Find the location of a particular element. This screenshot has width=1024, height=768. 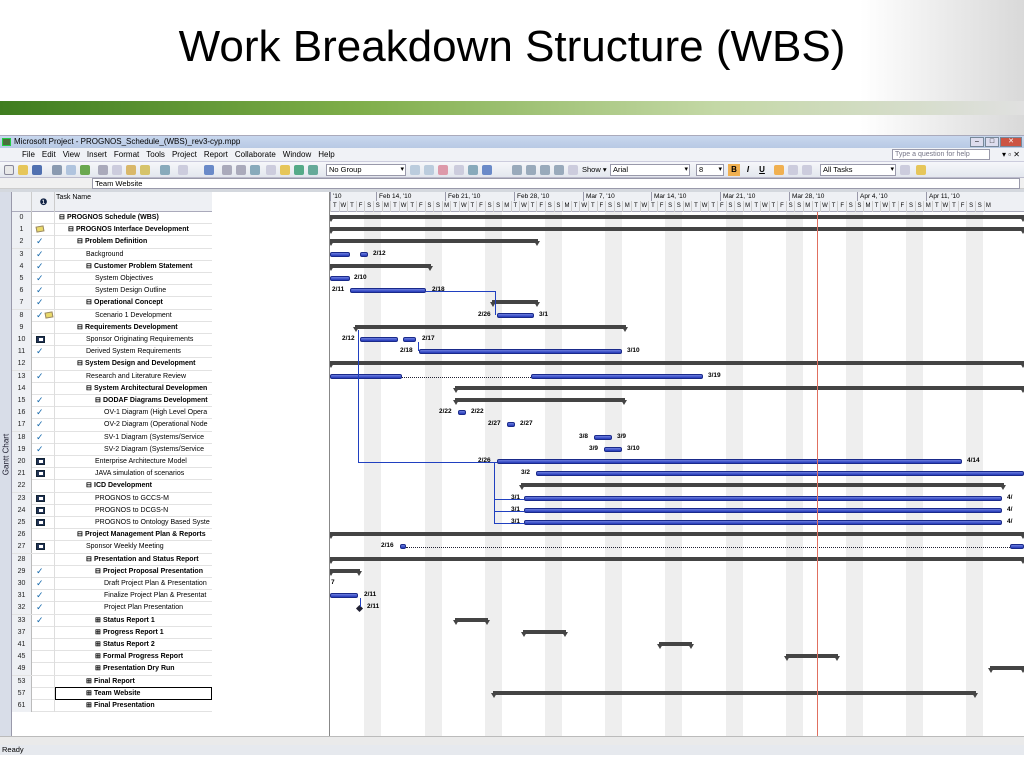

menu-help: Help is located at coordinates (326, 154).